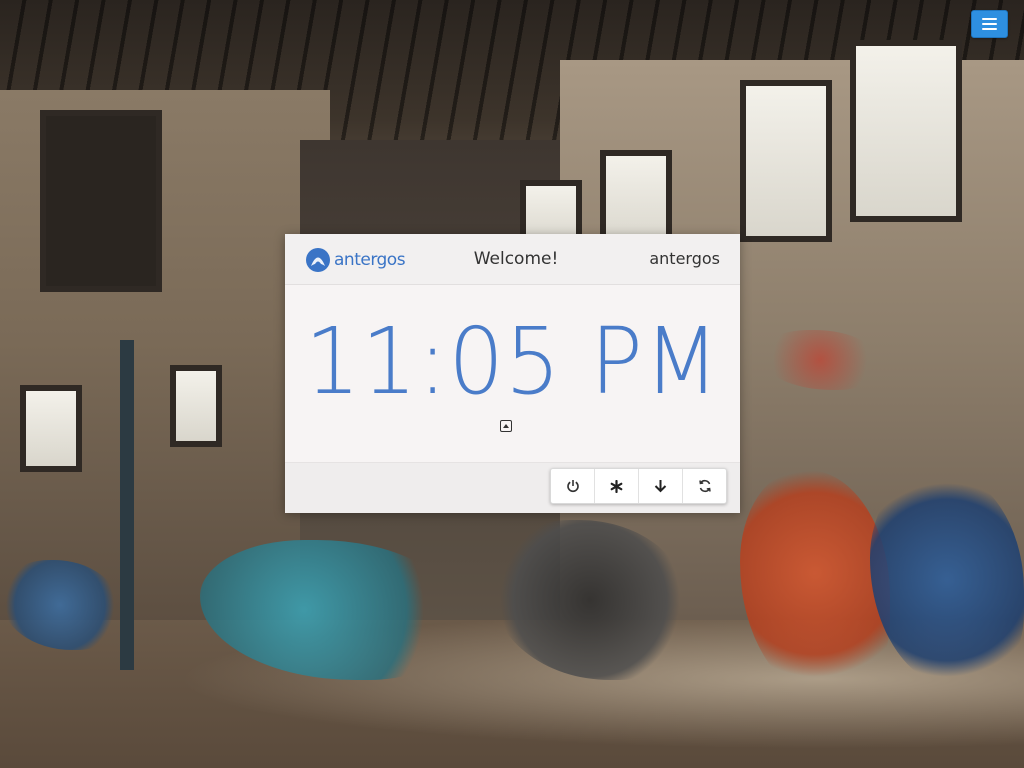  I want to click on wallpaper-pillar, so click(127, 505).